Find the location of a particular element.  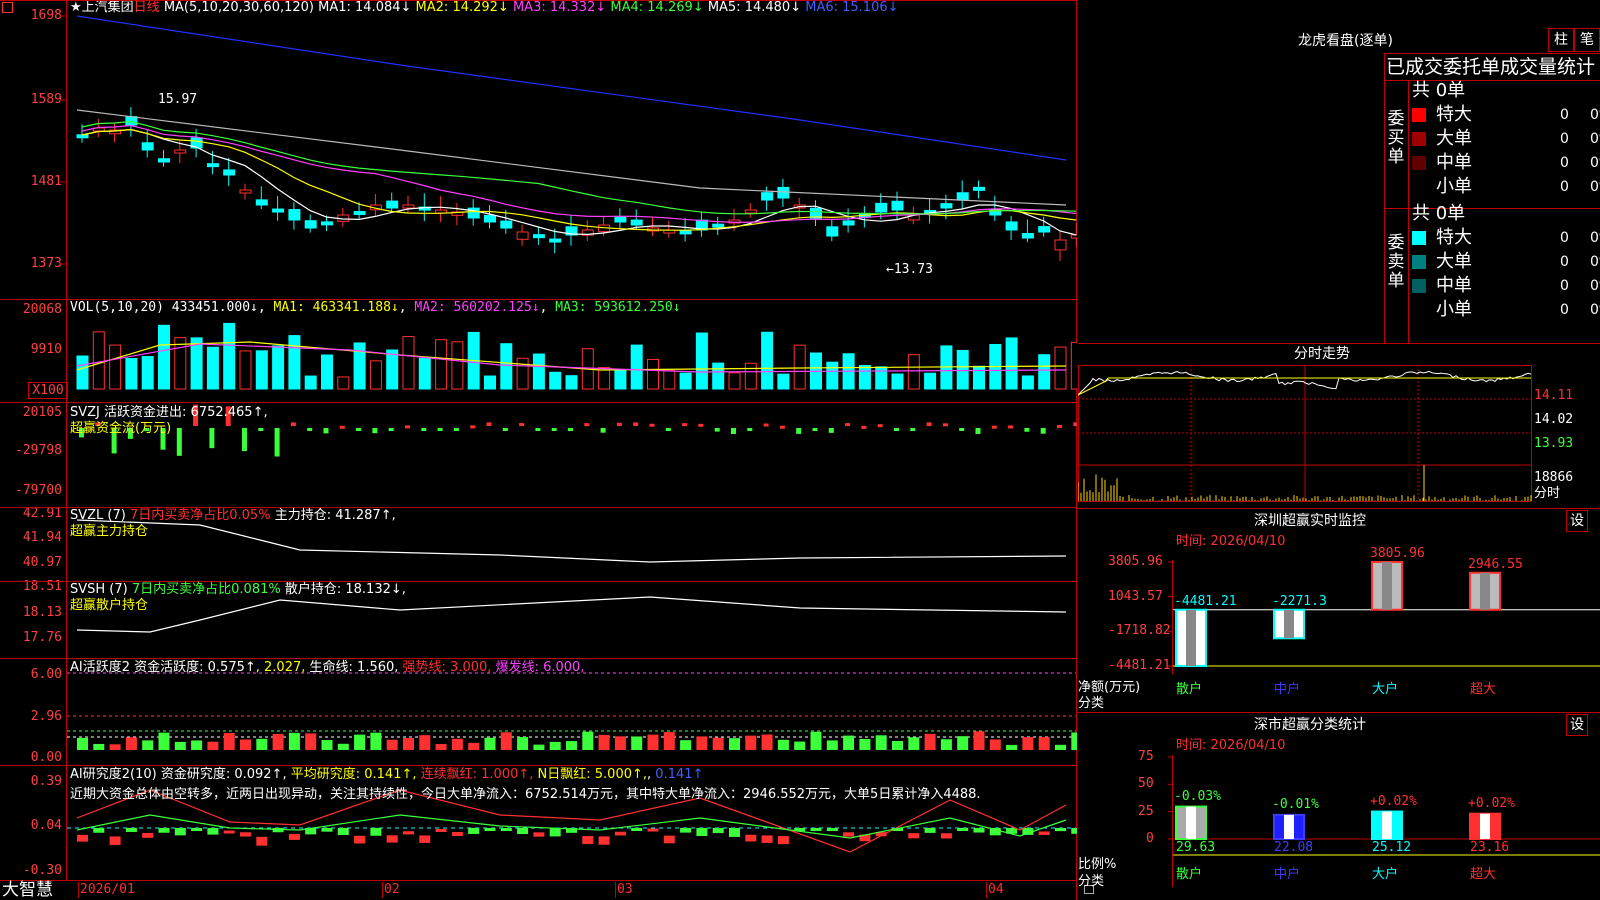

monitor-tick: 3805.96 is located at coordinates (1135, 561).